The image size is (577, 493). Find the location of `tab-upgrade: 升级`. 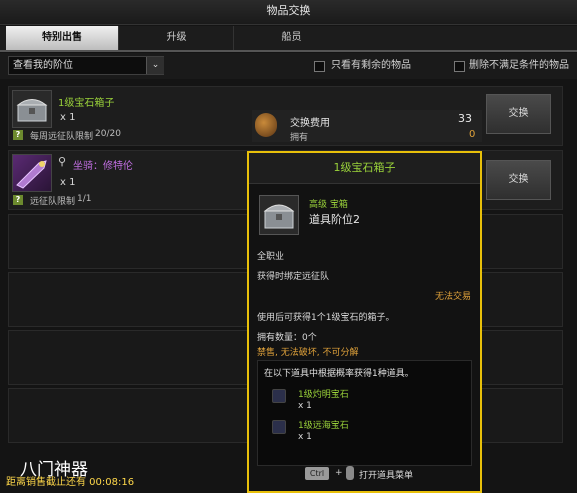

tab-upgrade: 升级 is located at coordinates (176, 38).